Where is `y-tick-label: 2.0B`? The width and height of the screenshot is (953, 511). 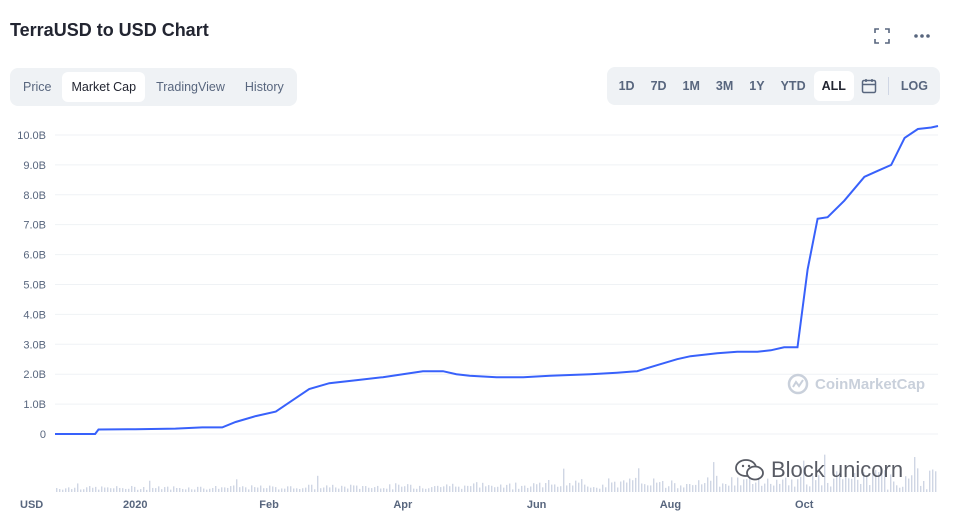 y-tick-label: 2.0B is located at coordinates (34, 375).